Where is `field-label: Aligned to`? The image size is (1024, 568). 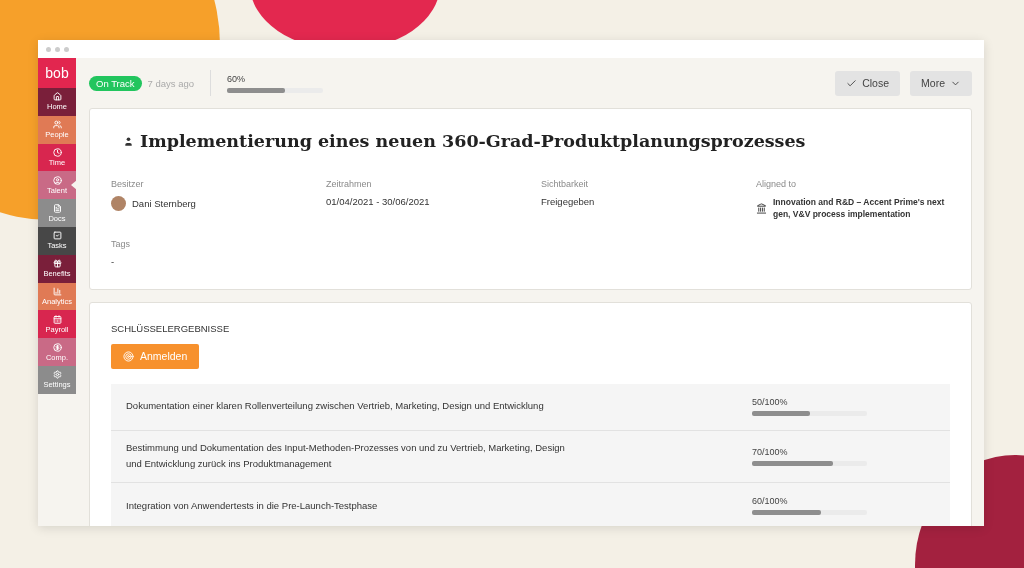 field-label: Aligned to is located at coordinates (777, 184).